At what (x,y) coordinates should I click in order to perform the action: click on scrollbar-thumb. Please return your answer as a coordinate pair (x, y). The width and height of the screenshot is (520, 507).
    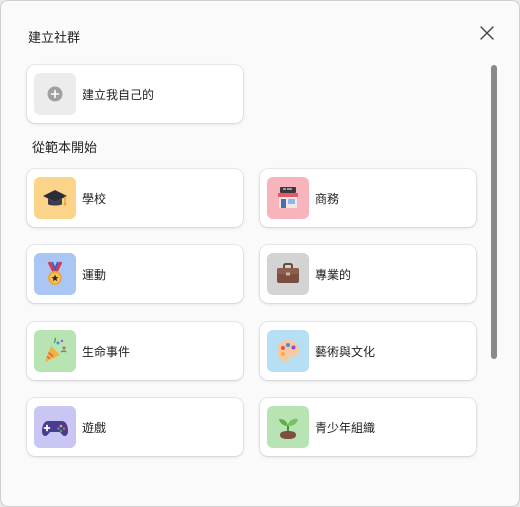
    Looking at the image, I should click on (494, 212).